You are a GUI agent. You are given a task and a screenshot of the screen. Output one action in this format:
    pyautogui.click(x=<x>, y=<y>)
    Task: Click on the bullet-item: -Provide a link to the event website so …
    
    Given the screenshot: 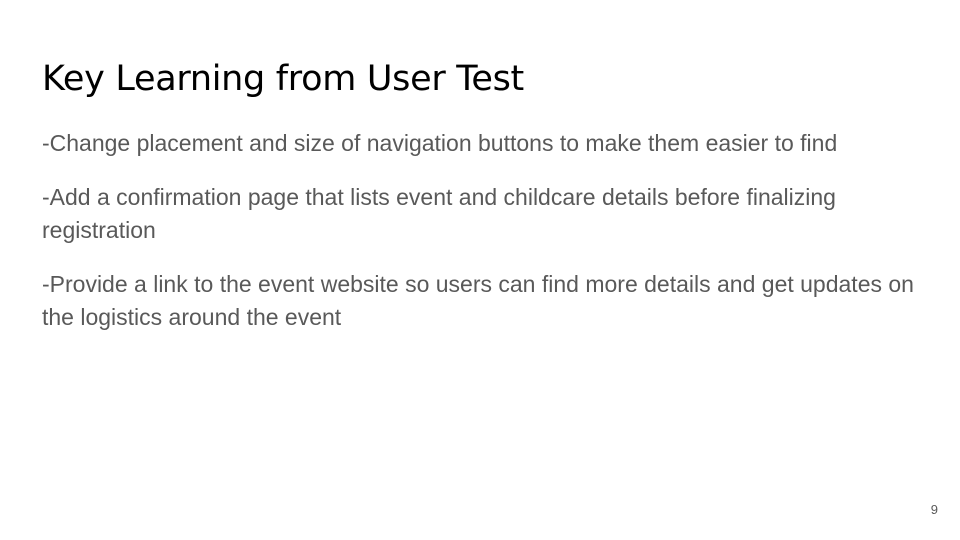 What is the action you would take?
    pyautogui.click(x=478, y=300)
    